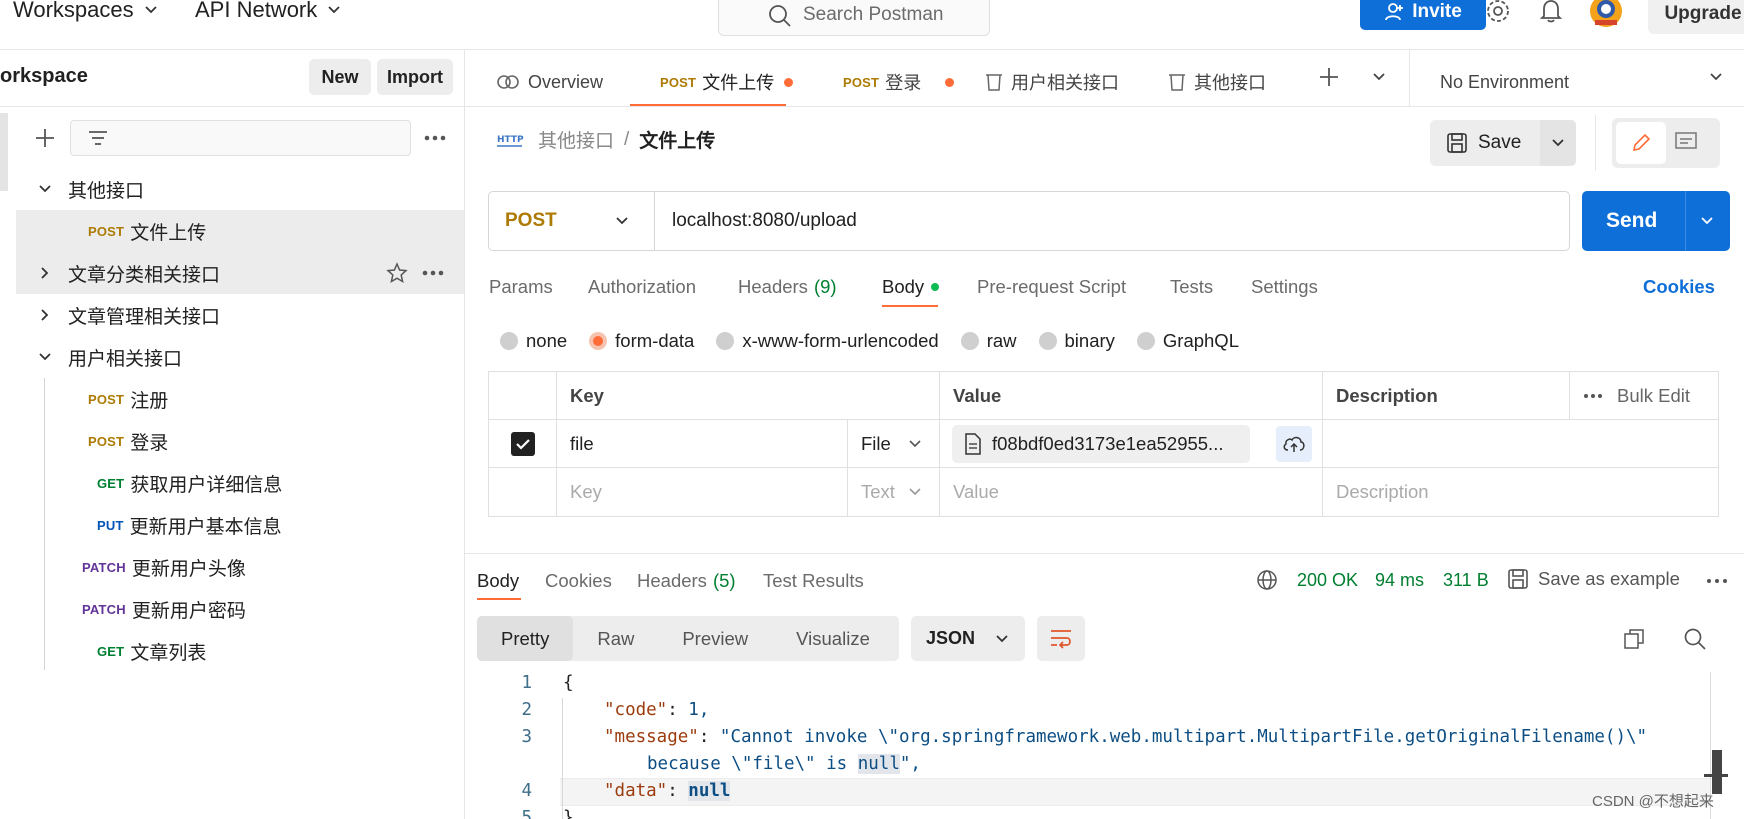 This screenshot has height=819, width=1744. I want to click on tab-label: Headers, so click(773, 286).